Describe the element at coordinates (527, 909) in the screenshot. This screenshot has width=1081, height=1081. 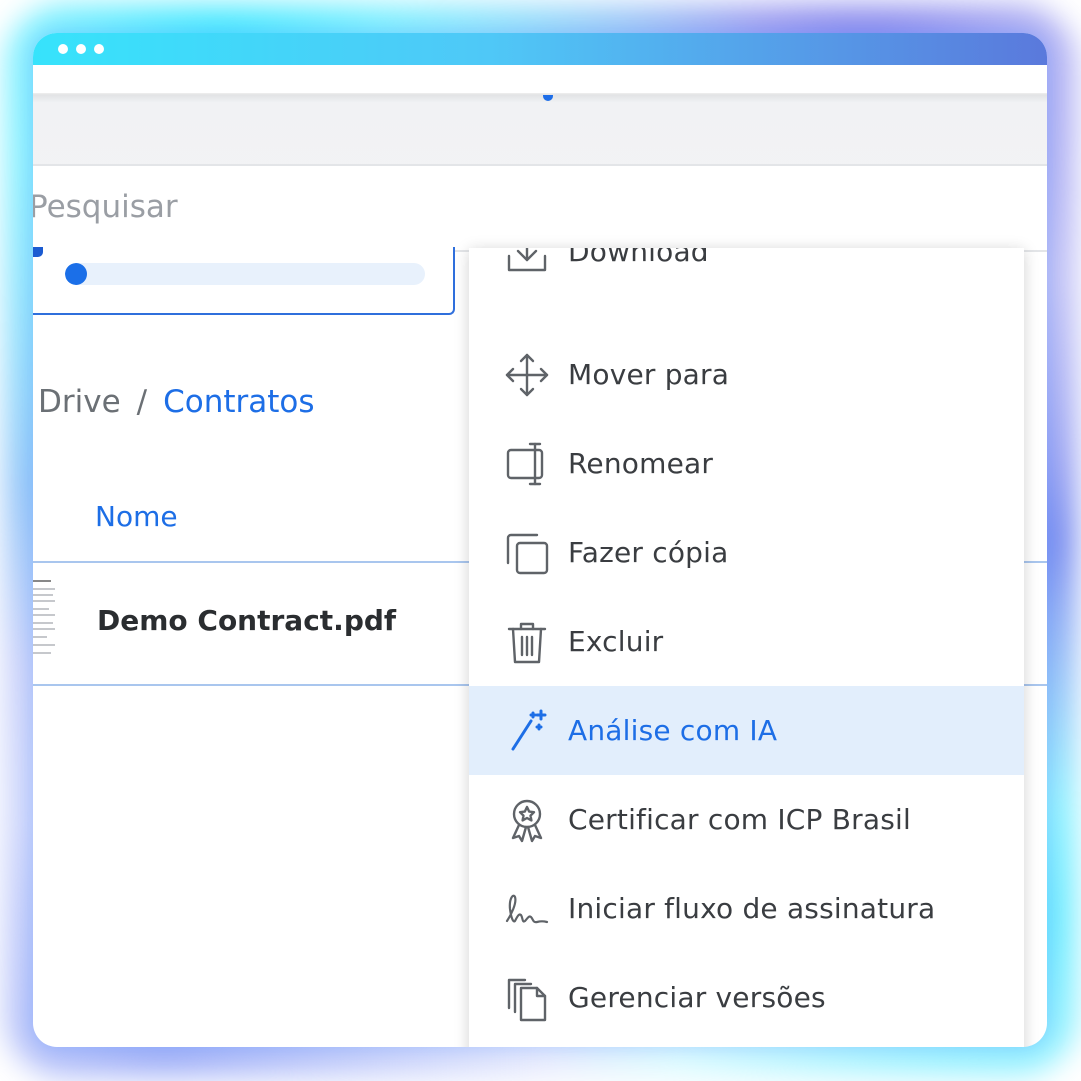
I see `signature-icon` at that location.